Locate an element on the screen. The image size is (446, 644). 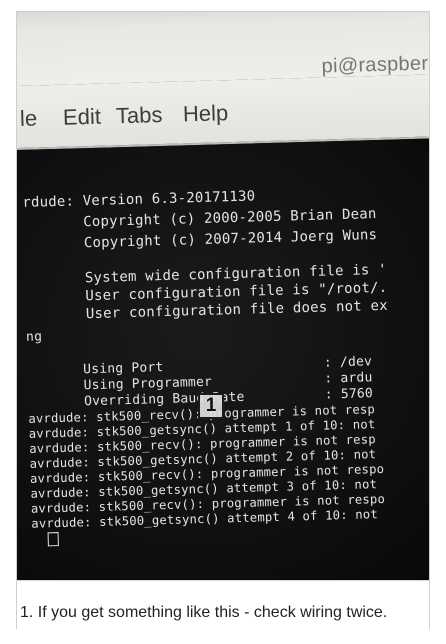
menu-item-edit: Edit is located at coordinates (82, 117).